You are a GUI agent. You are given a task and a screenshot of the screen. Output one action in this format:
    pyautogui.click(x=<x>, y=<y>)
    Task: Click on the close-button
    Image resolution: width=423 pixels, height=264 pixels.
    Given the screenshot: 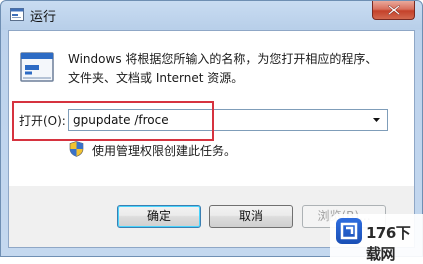 What is the action you would take?
    pyautogui.click(x=393, y=10)
    